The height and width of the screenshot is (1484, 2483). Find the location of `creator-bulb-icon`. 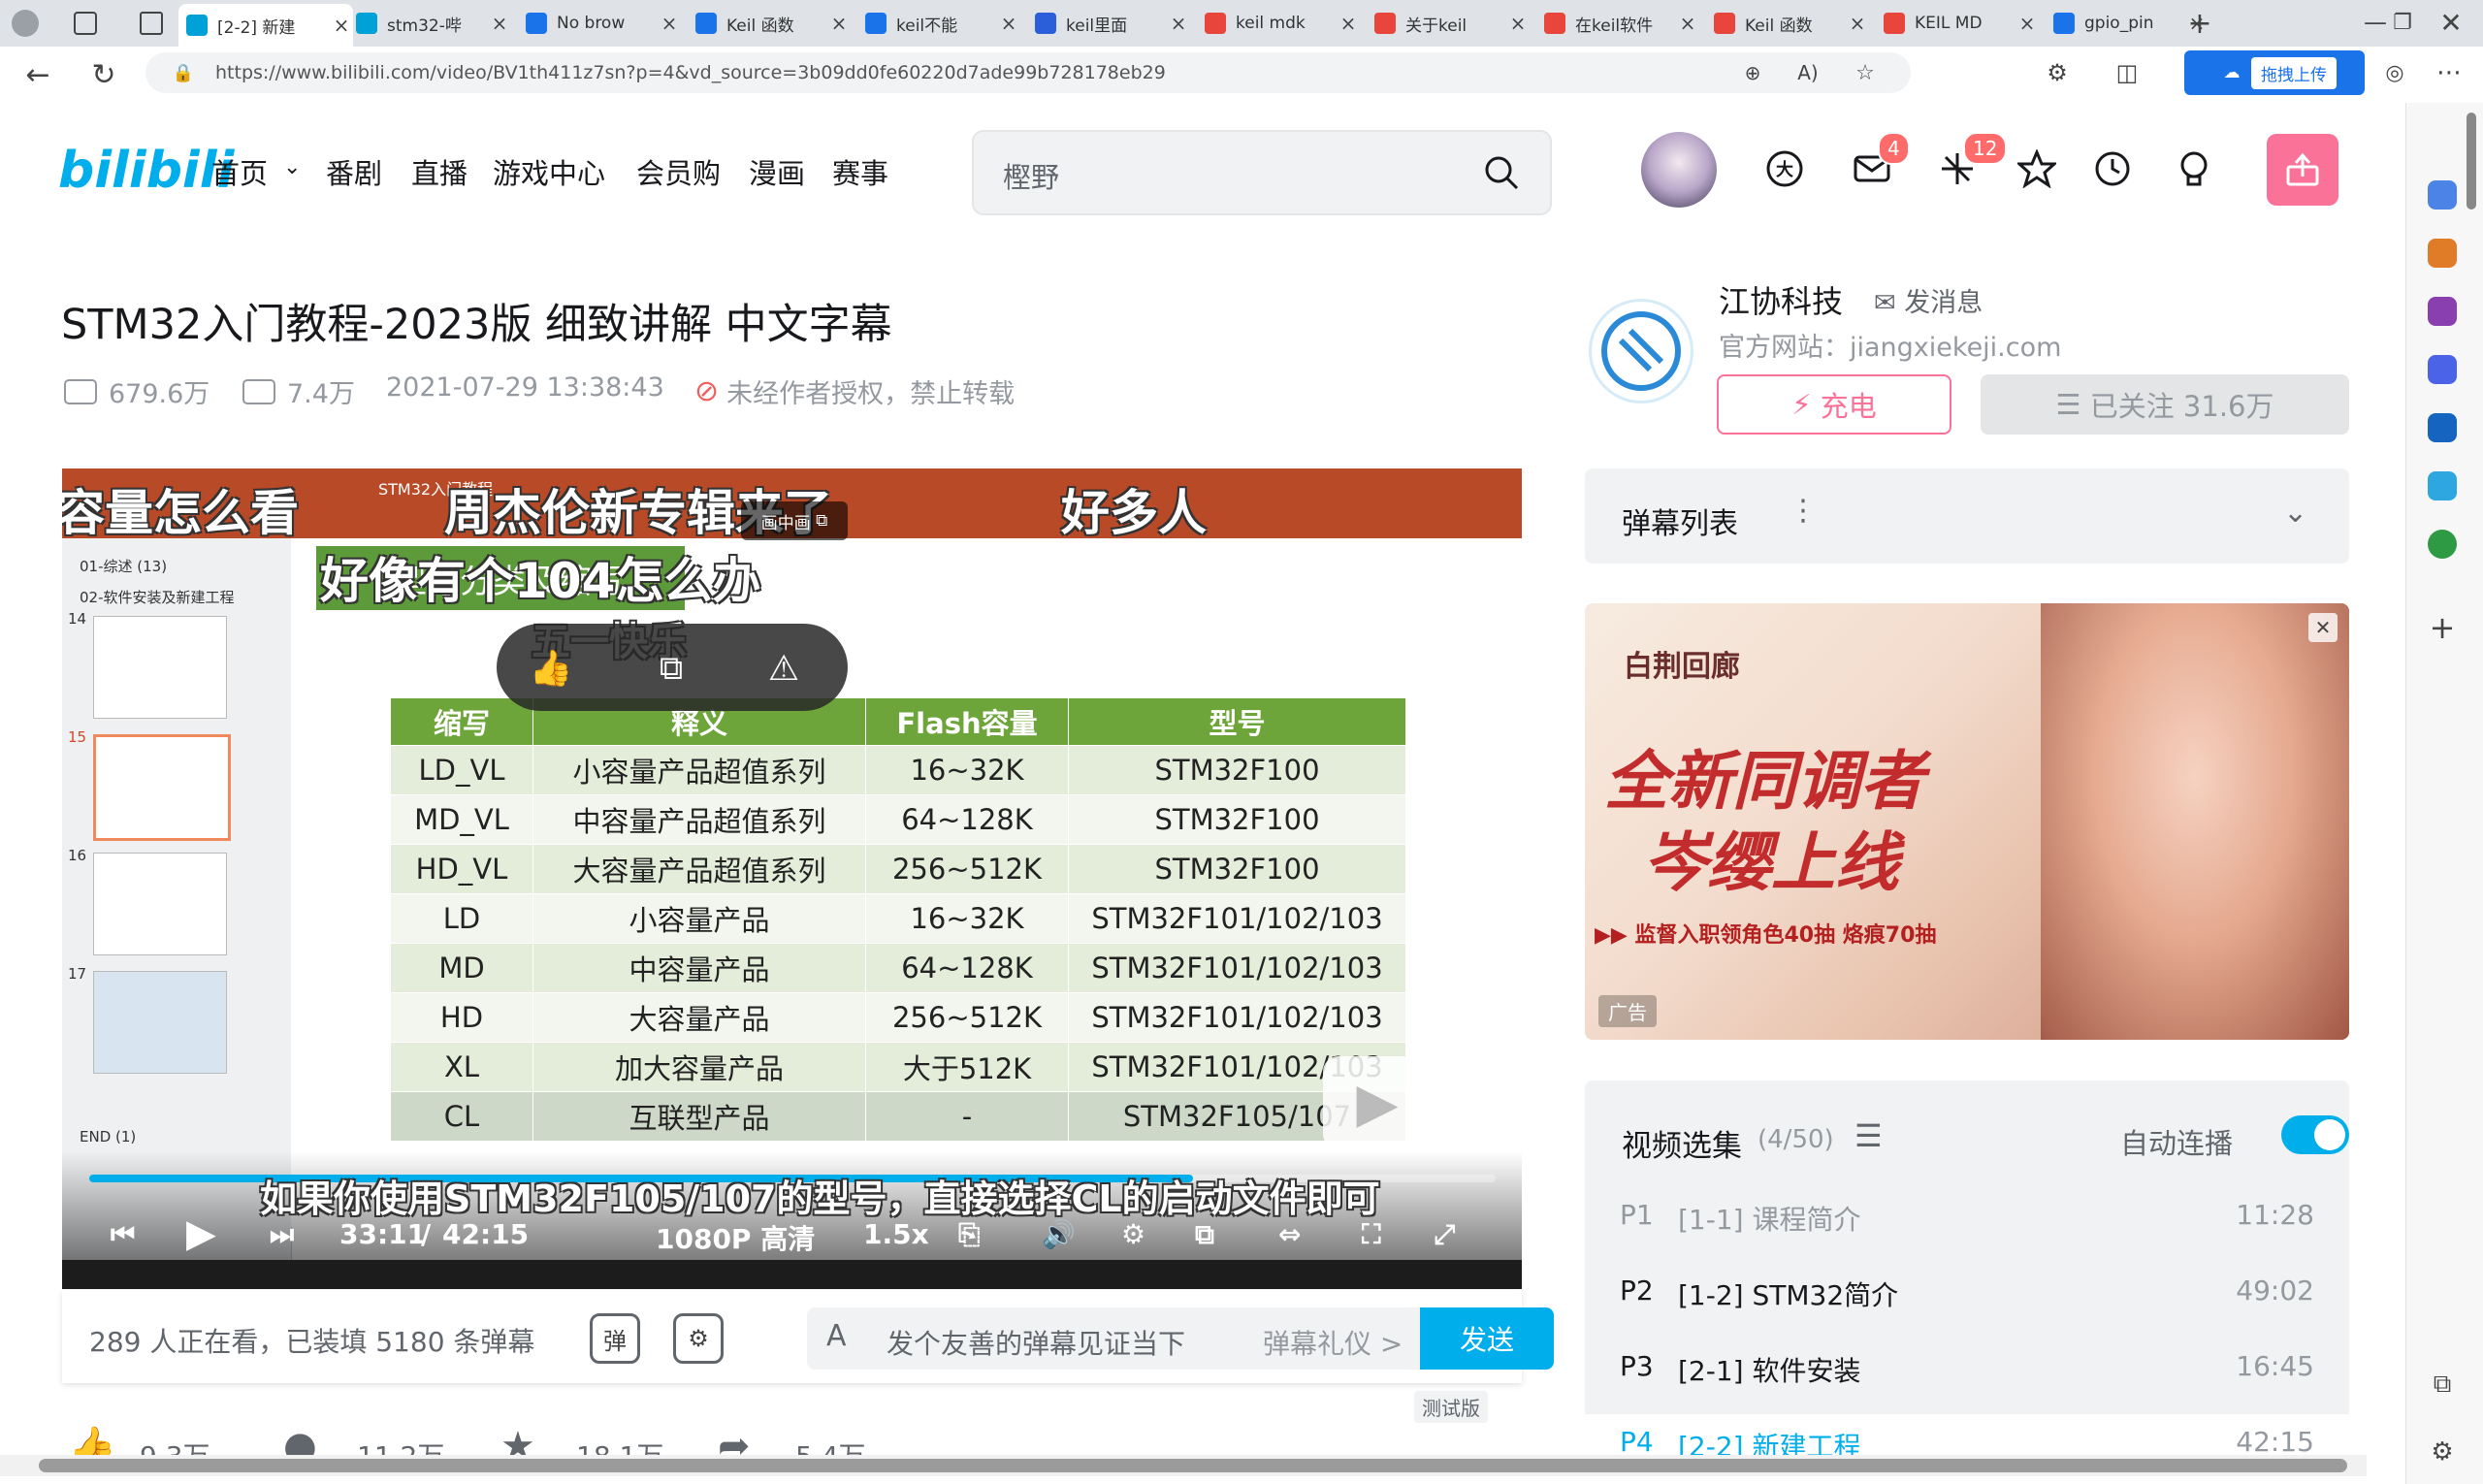

creator-bulb-icon is located at coordinates (2194, 168).